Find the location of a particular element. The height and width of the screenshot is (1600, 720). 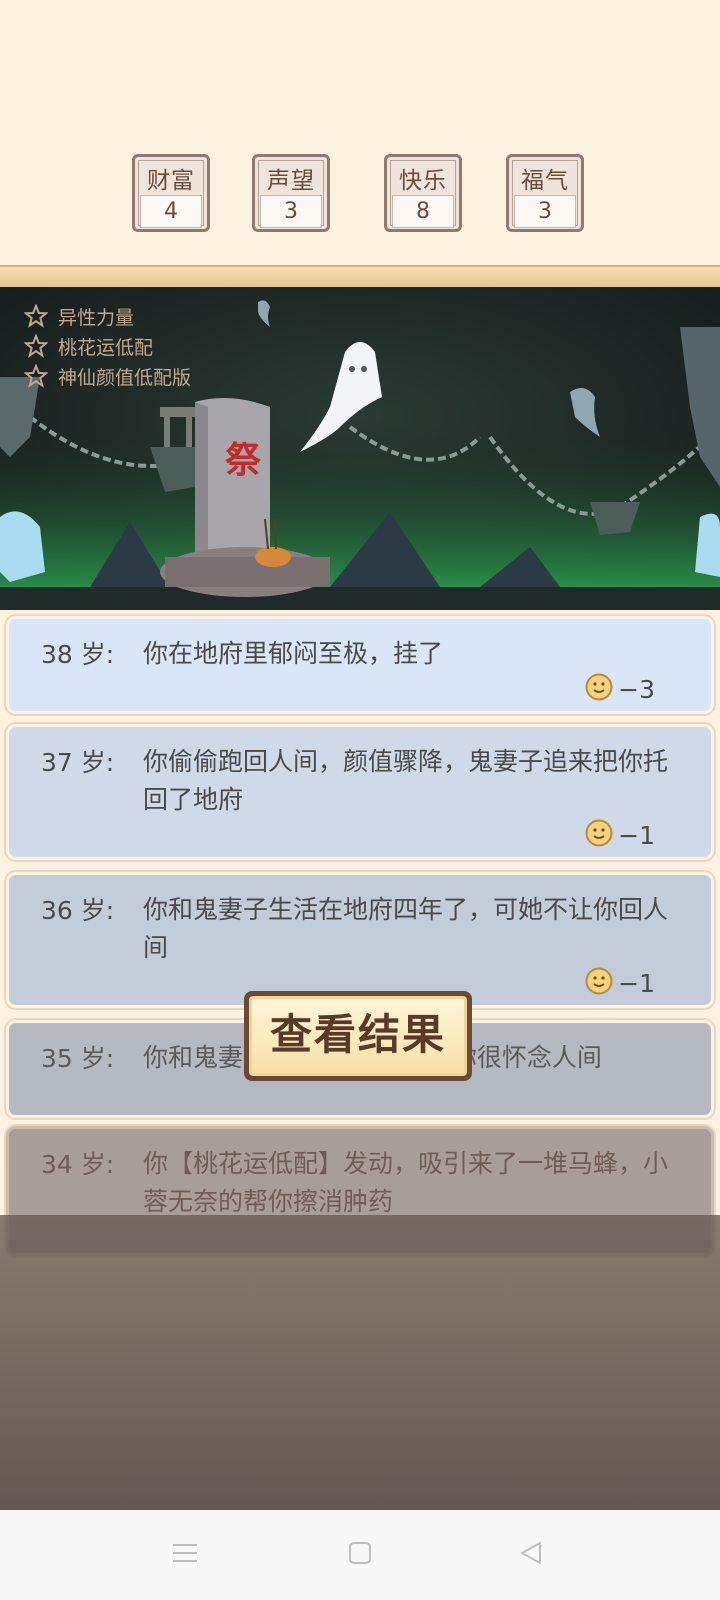

stat-wealth: 财富 4 is located at coordinates (171, 193).